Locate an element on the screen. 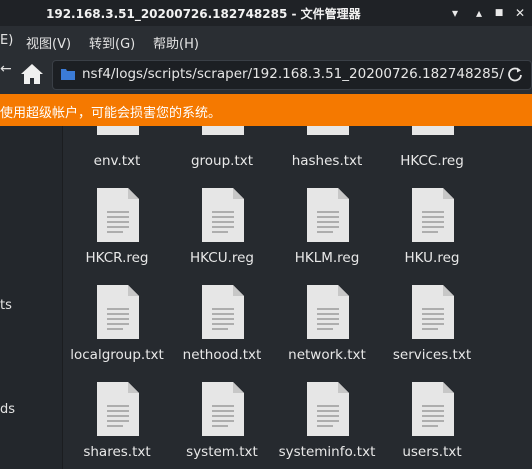  file-name: group.txt is located at coordinates (222, 161).